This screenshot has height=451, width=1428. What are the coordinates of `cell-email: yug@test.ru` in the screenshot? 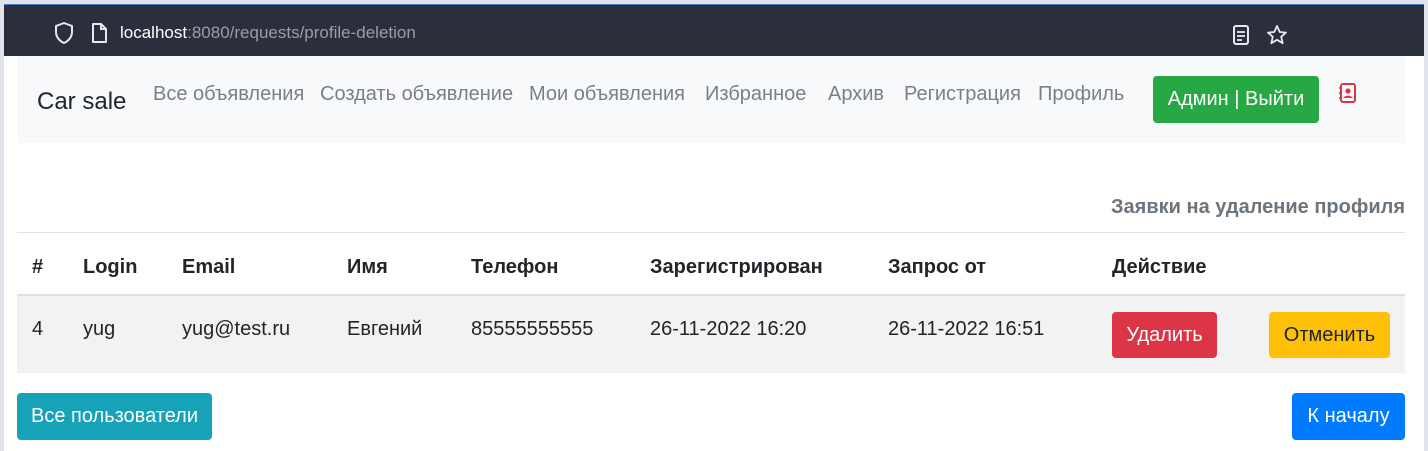 It's located at (236, 329).